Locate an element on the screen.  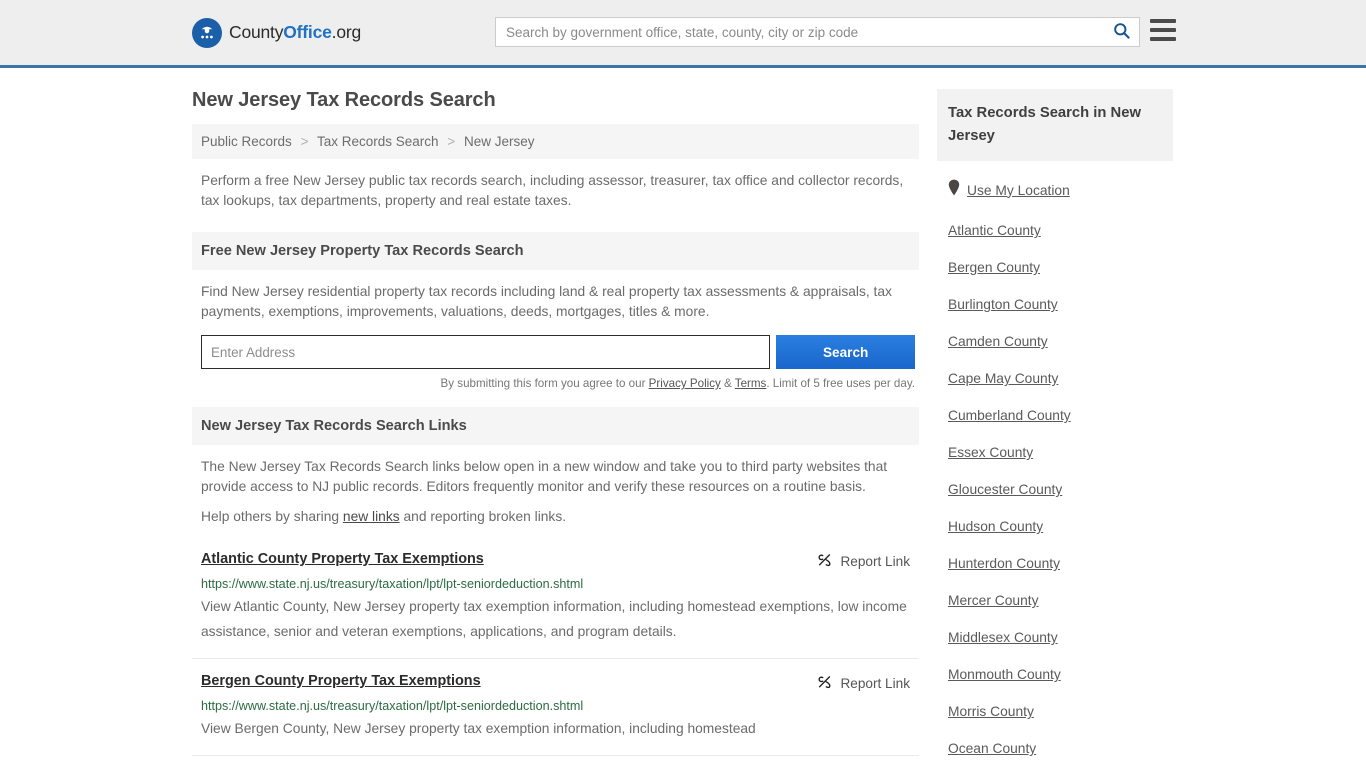
county-link: Ocean County is located at coordinates (992, 748).